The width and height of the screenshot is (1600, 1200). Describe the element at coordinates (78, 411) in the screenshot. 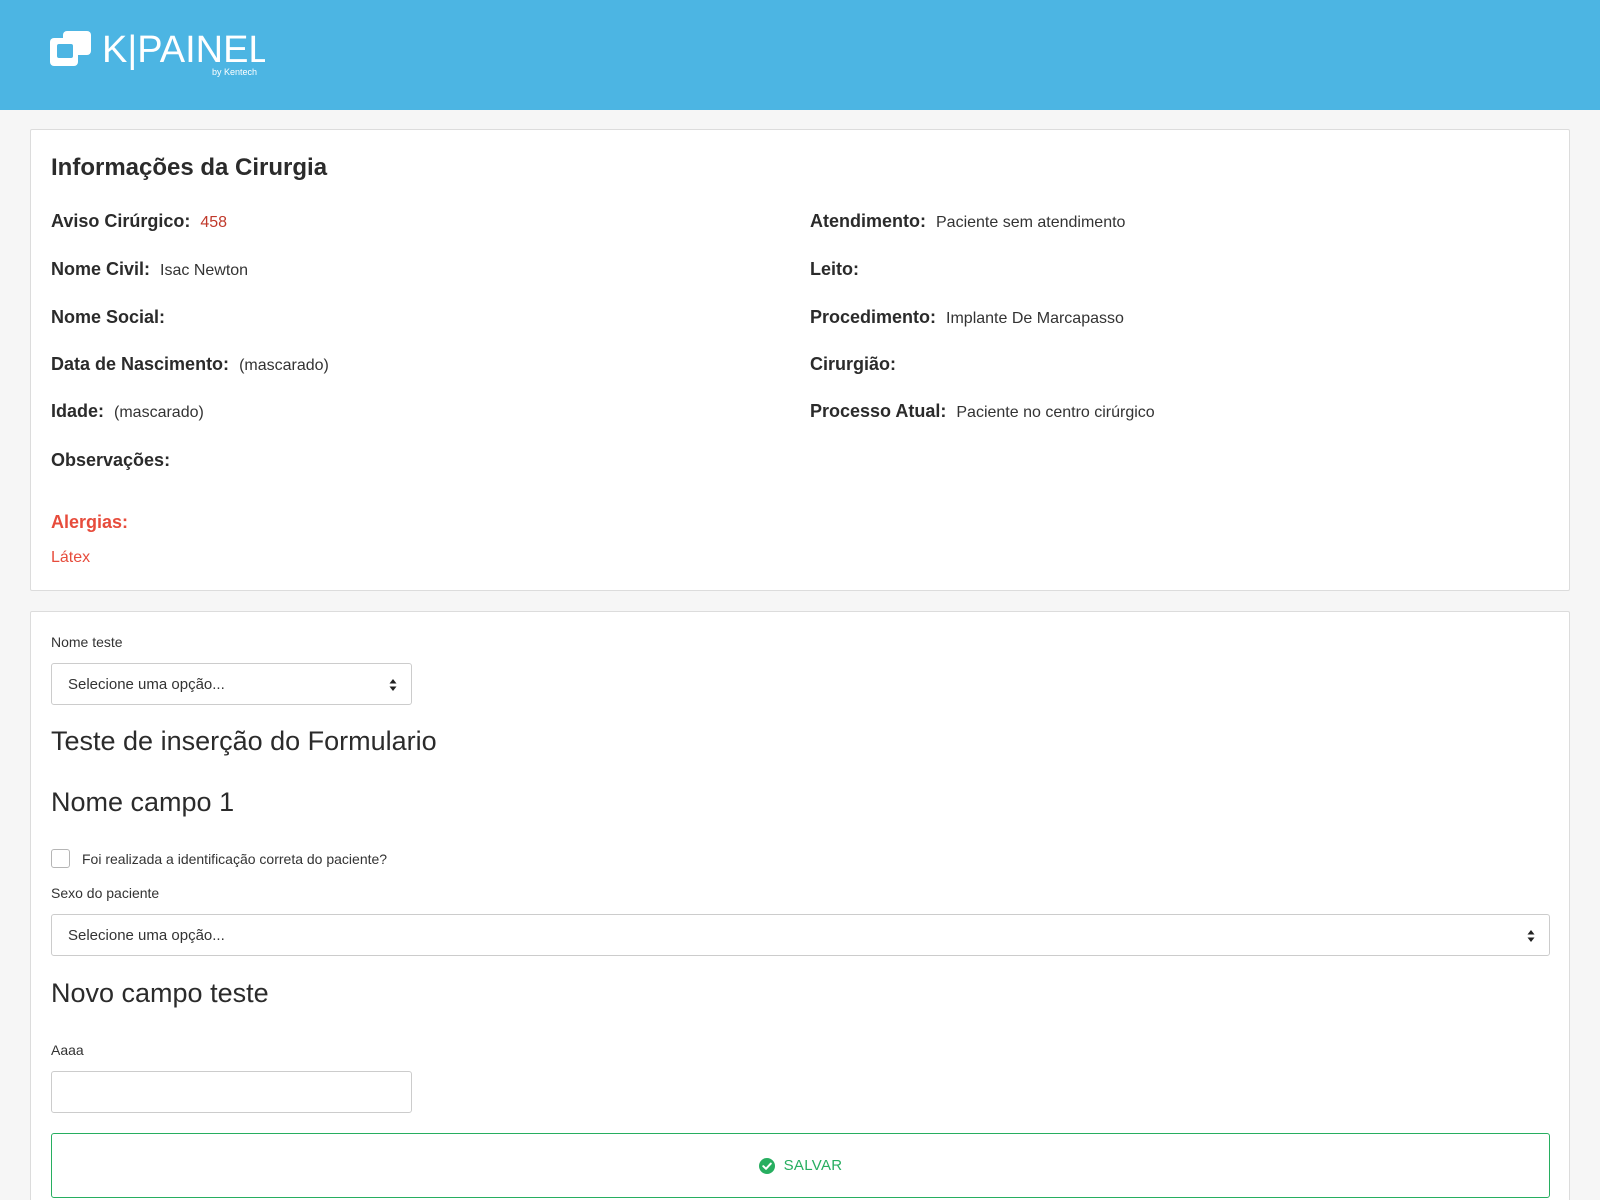

I see `info-label: Idade:` at that location.